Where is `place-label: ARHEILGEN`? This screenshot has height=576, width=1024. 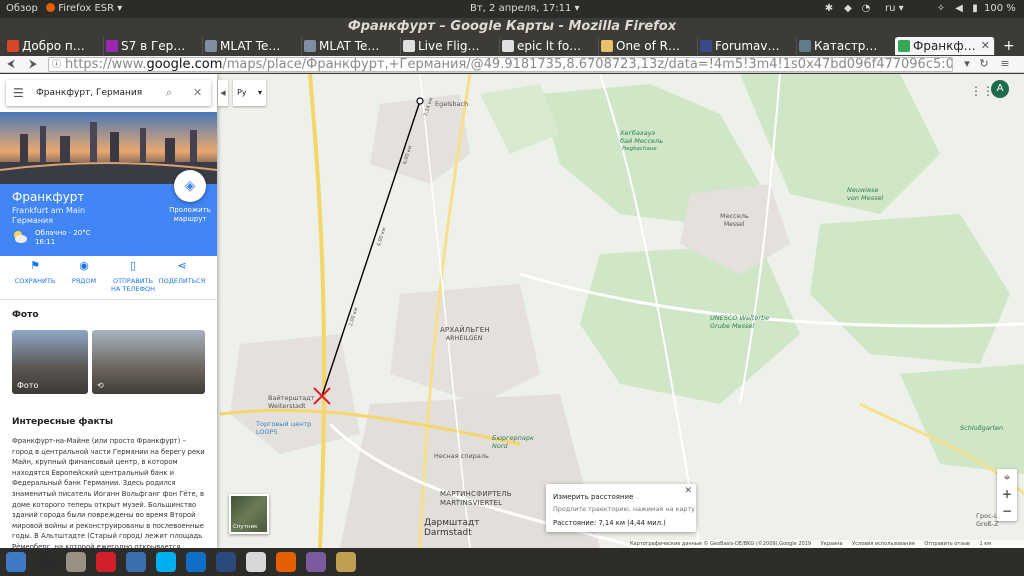 place-label: ARHEILGEN is located at coordinates (464, 338).